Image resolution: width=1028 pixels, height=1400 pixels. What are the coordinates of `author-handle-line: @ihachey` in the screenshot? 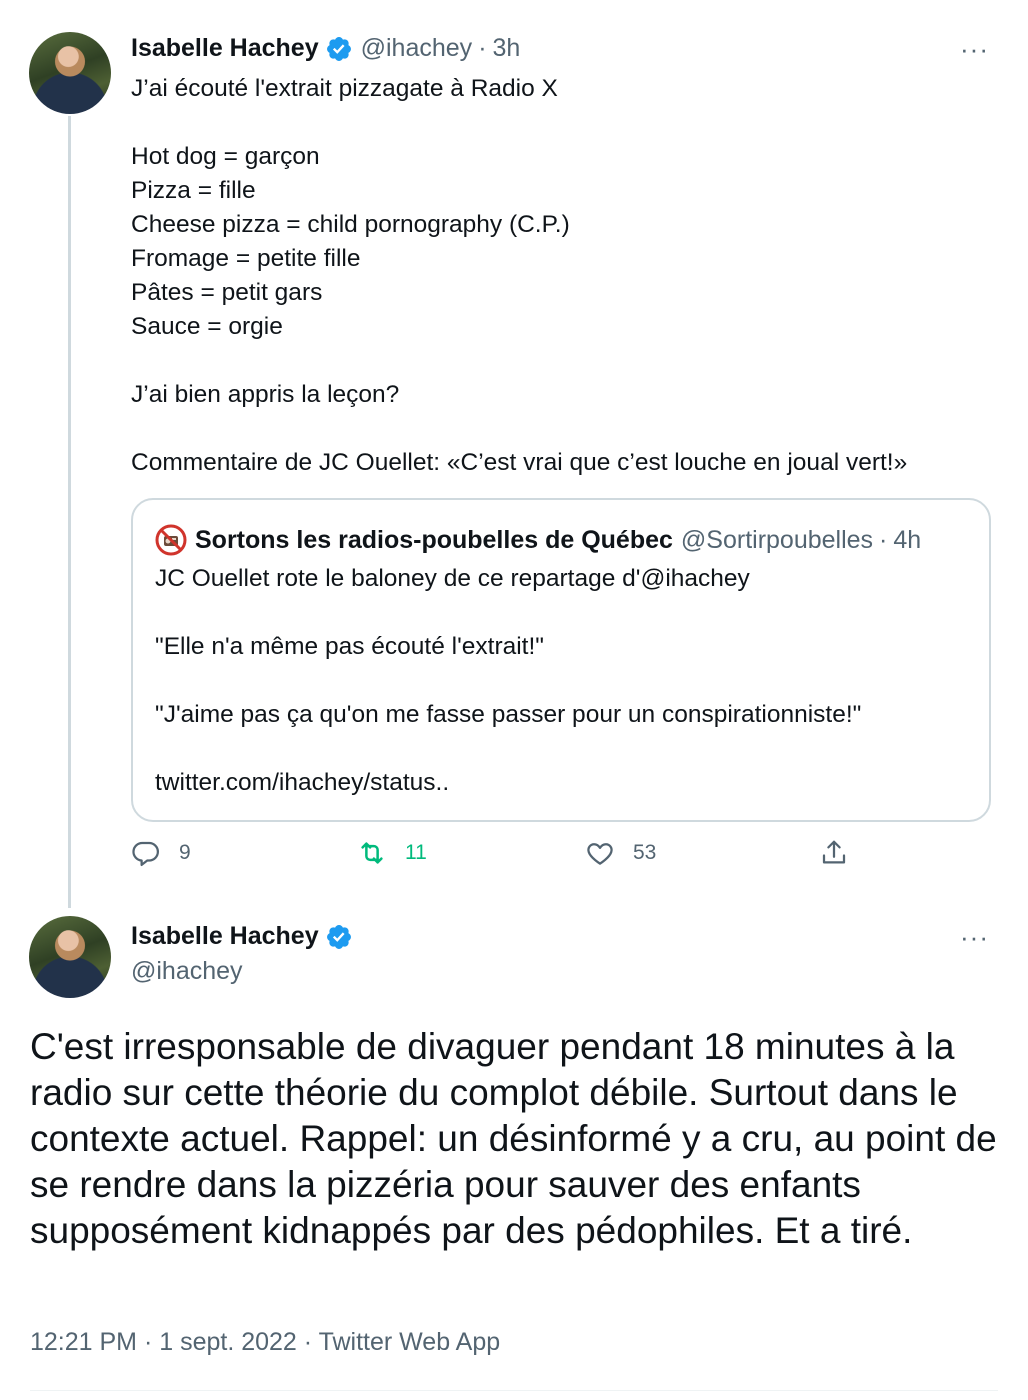 It's located at (187, 971).